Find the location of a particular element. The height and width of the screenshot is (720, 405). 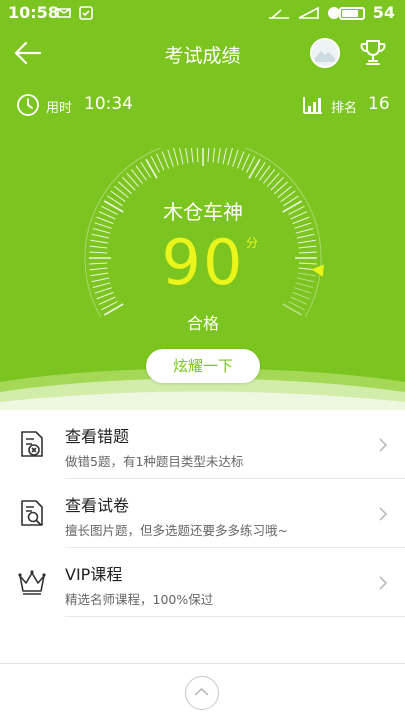

share-button: 炫耀一下 is located at coordinates (203, 366).